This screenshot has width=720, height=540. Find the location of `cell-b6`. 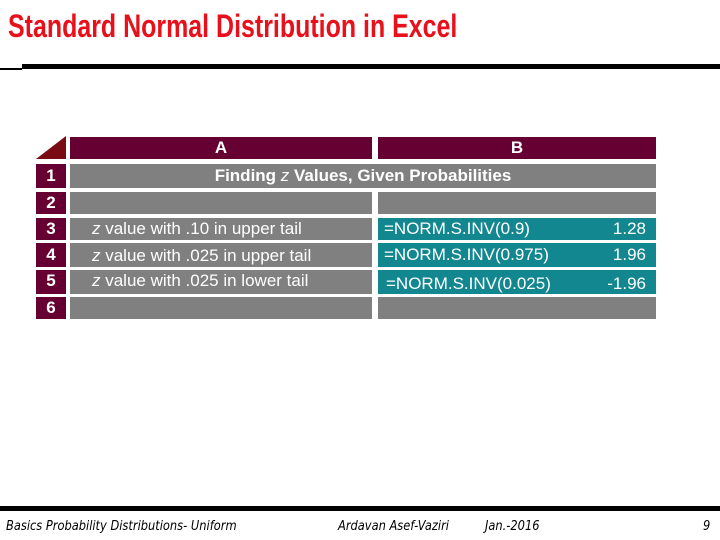

cell-b6 is located at coordinates (517, 308).